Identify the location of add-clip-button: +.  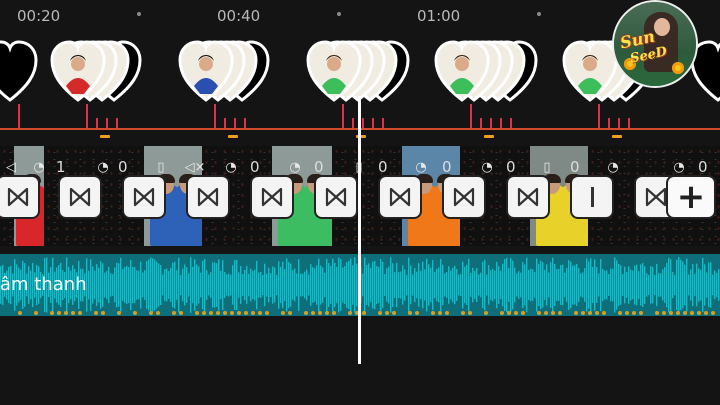
(691, 197).